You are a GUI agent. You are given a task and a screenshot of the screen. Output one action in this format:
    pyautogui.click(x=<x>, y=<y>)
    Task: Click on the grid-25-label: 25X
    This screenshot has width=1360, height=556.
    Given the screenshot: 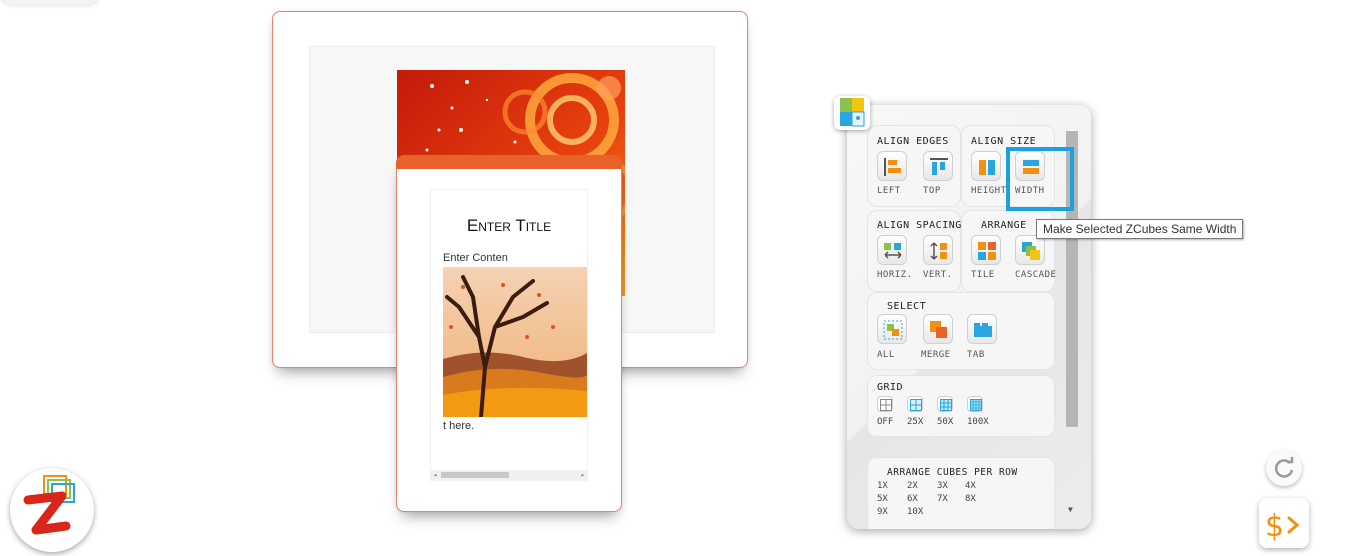 What is the action you would take?
    pyautogui.click(x=915, y=422)
    